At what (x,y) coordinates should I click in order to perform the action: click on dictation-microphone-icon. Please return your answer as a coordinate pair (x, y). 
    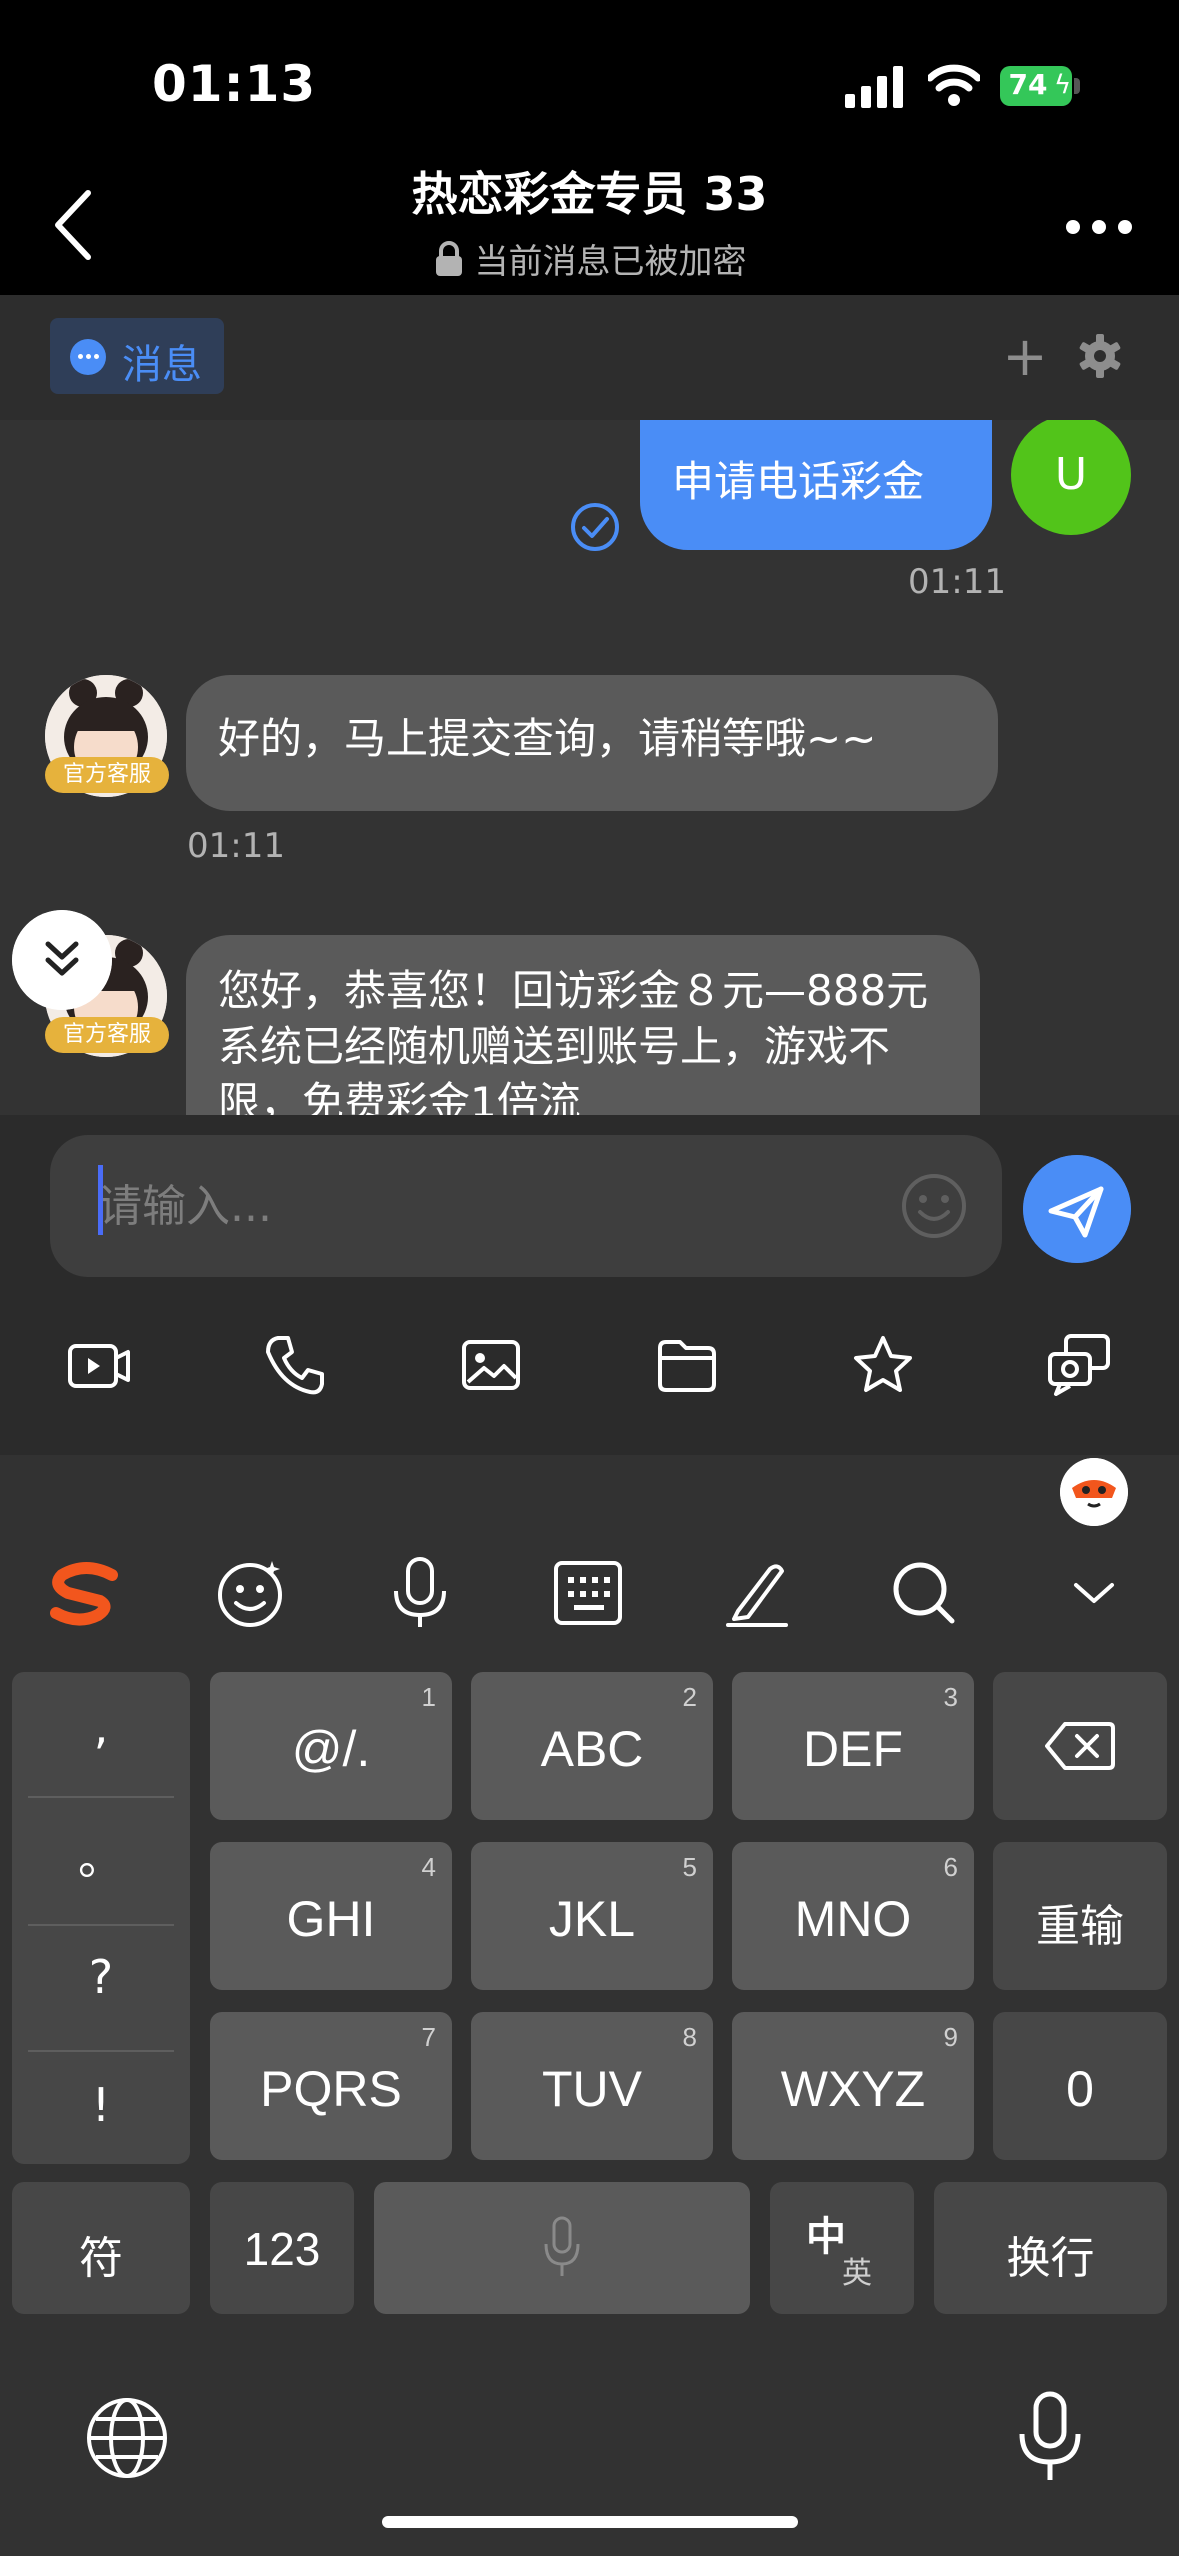
    Looking at the image, I should click on (1050, 2438).